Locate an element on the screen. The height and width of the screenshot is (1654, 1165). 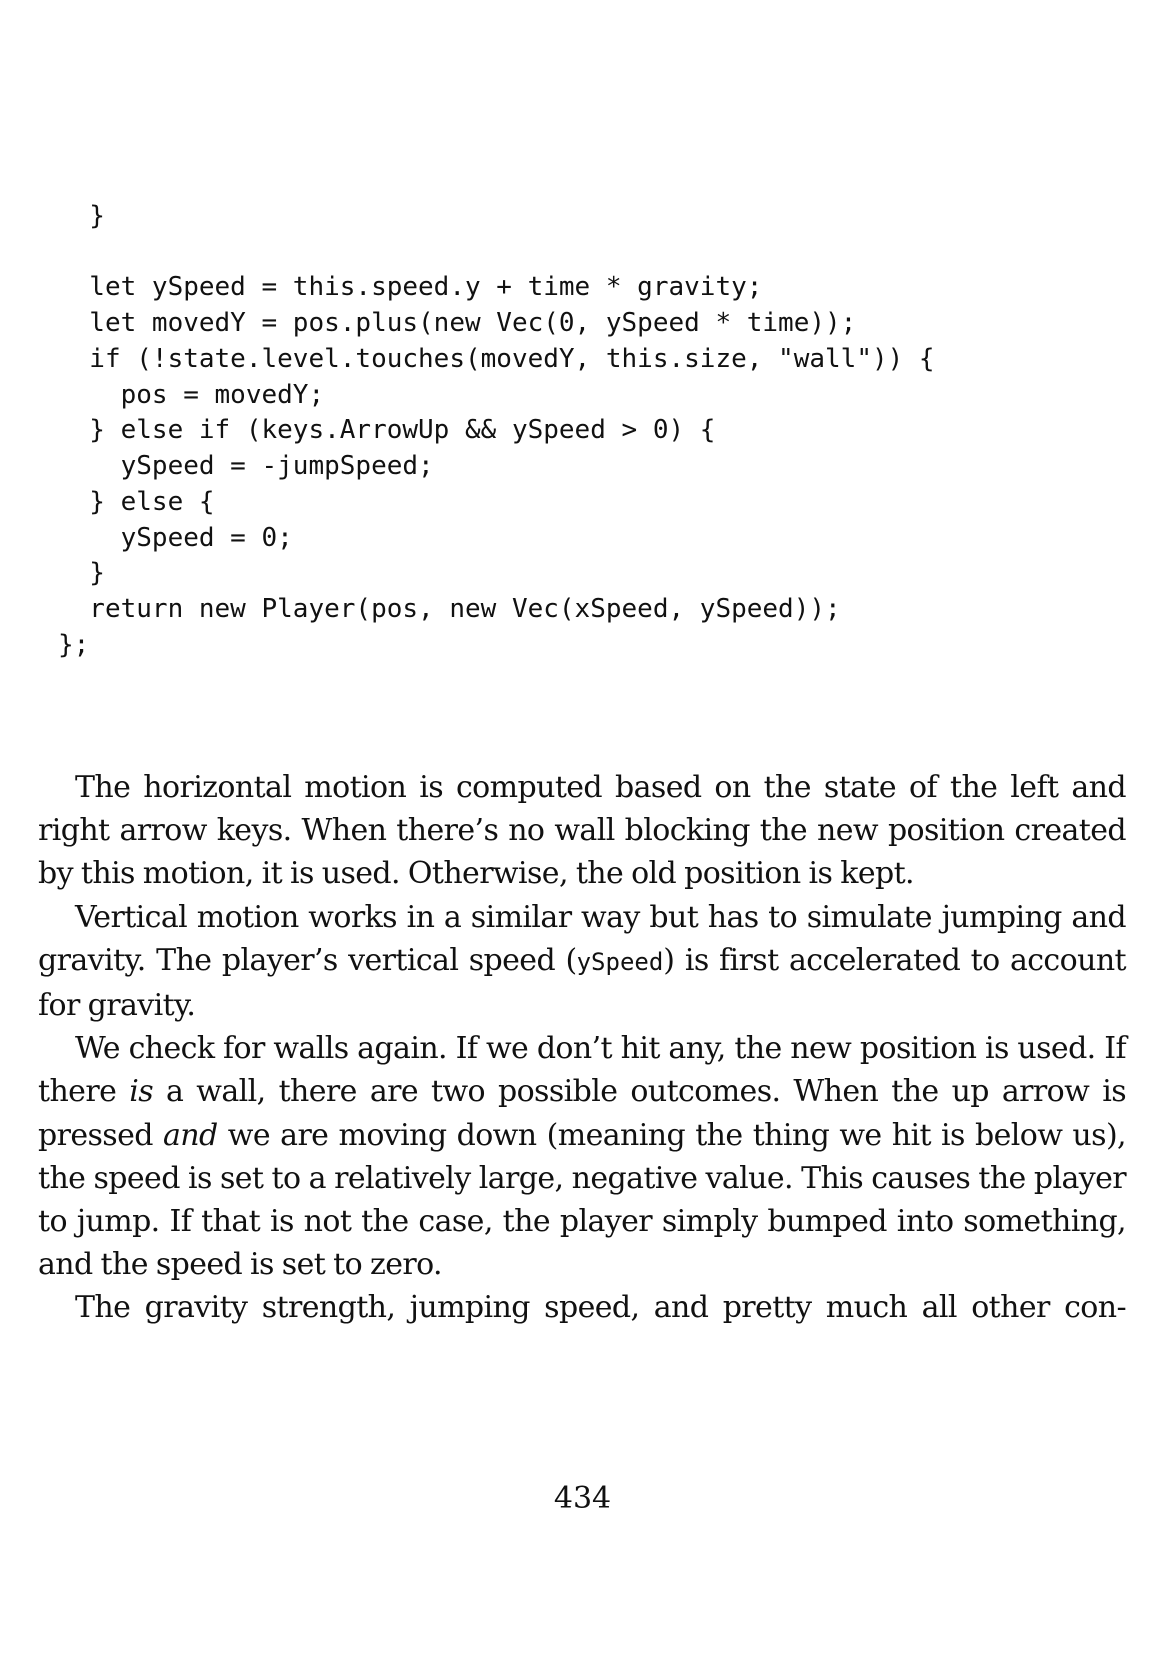
code-line: ySpeed = 0; is located at coordinates (175, 538).